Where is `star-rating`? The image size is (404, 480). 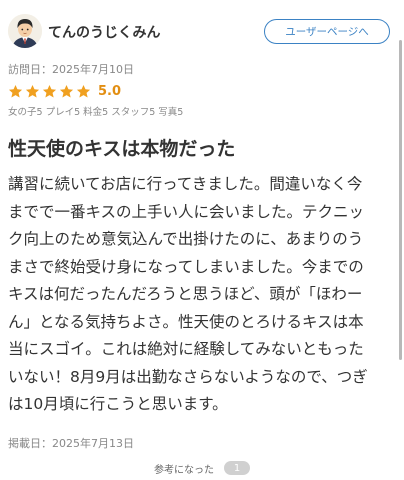
star-rating is located at coordinates (50, 91).